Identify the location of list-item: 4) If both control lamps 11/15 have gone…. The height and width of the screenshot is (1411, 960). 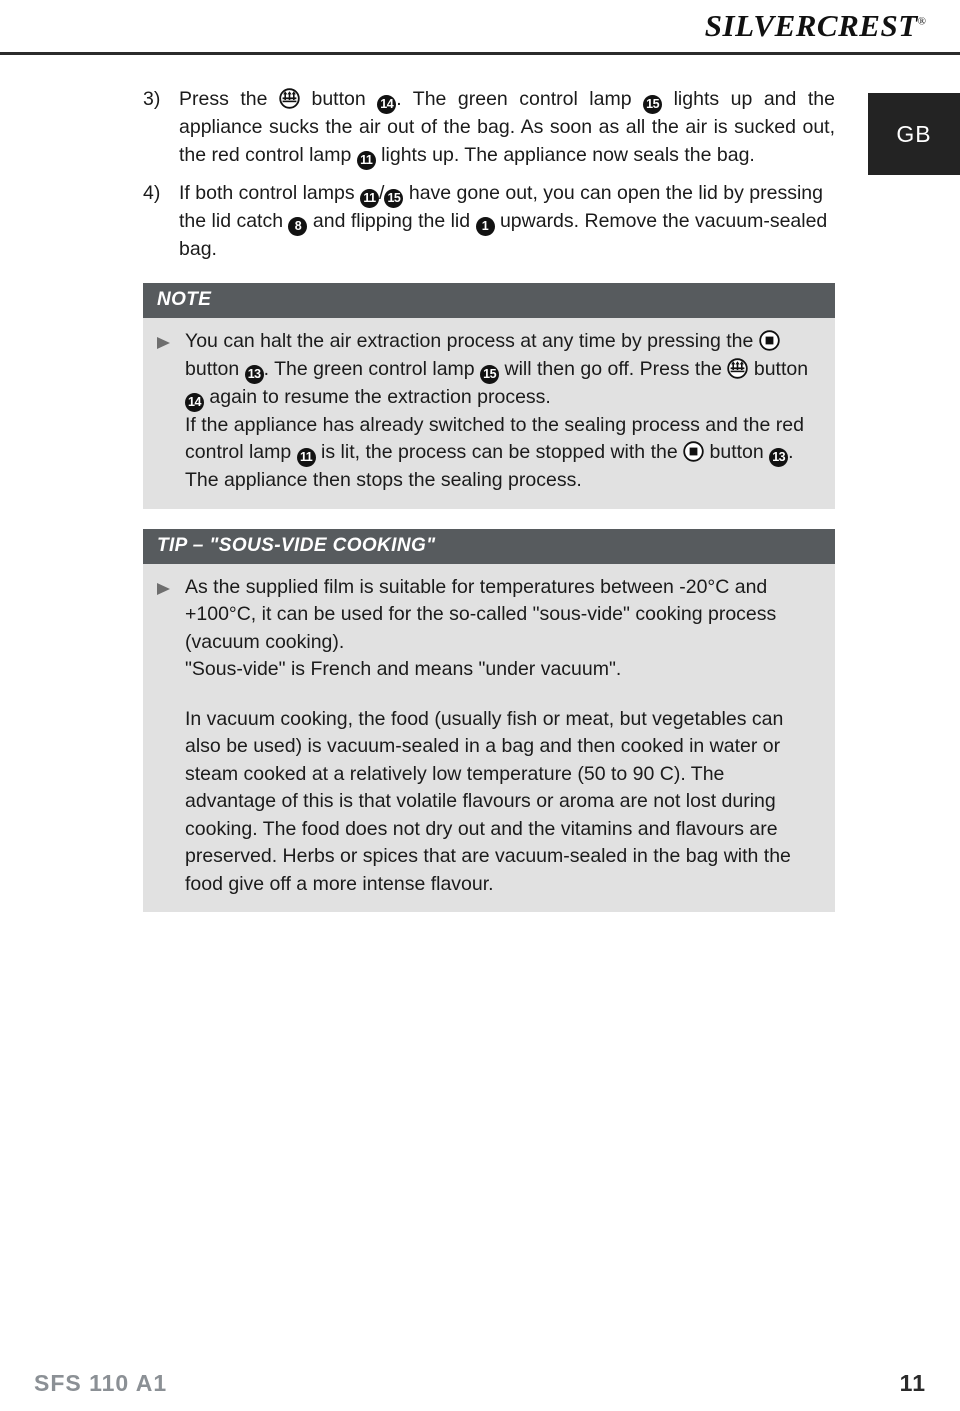
(489, 222).